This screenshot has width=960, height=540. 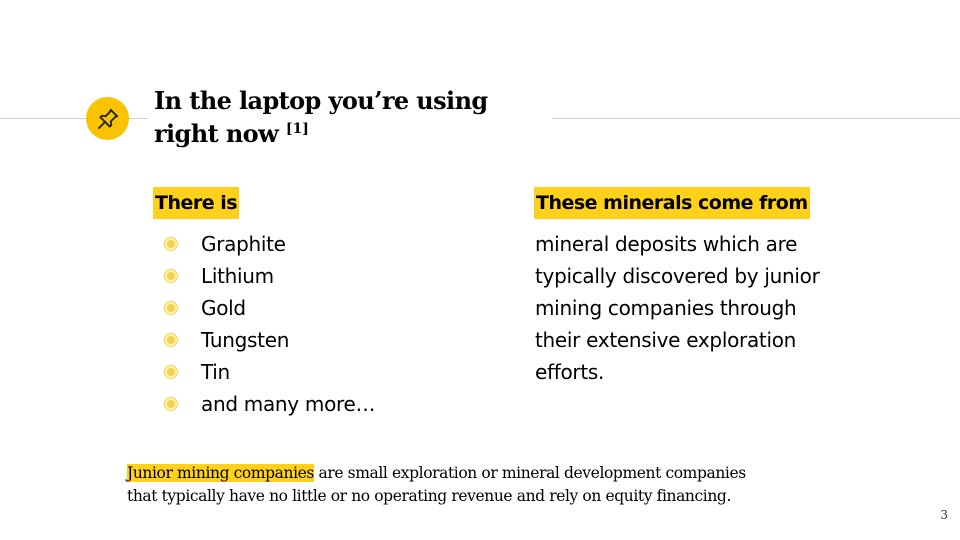 I want to click on slide-title: In the laptop you’re using right now [1], so click(x=349, y=117).